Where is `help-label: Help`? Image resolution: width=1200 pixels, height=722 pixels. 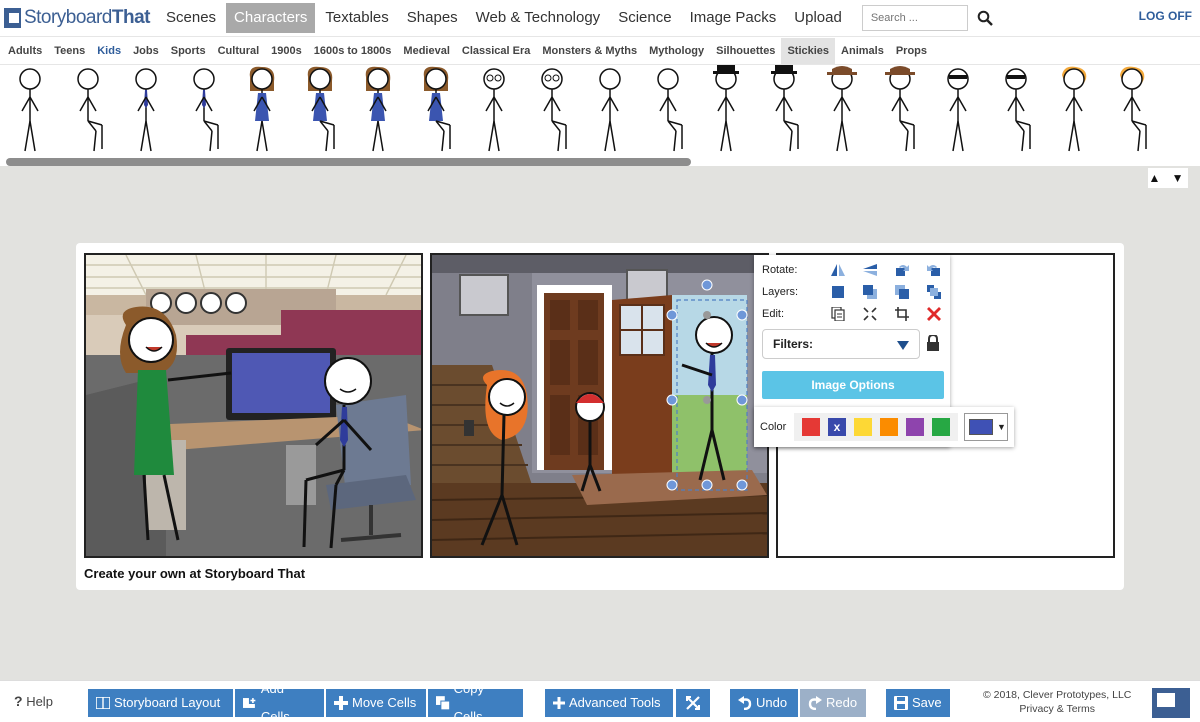 help-label: Help is located at coordinates (39, 701).